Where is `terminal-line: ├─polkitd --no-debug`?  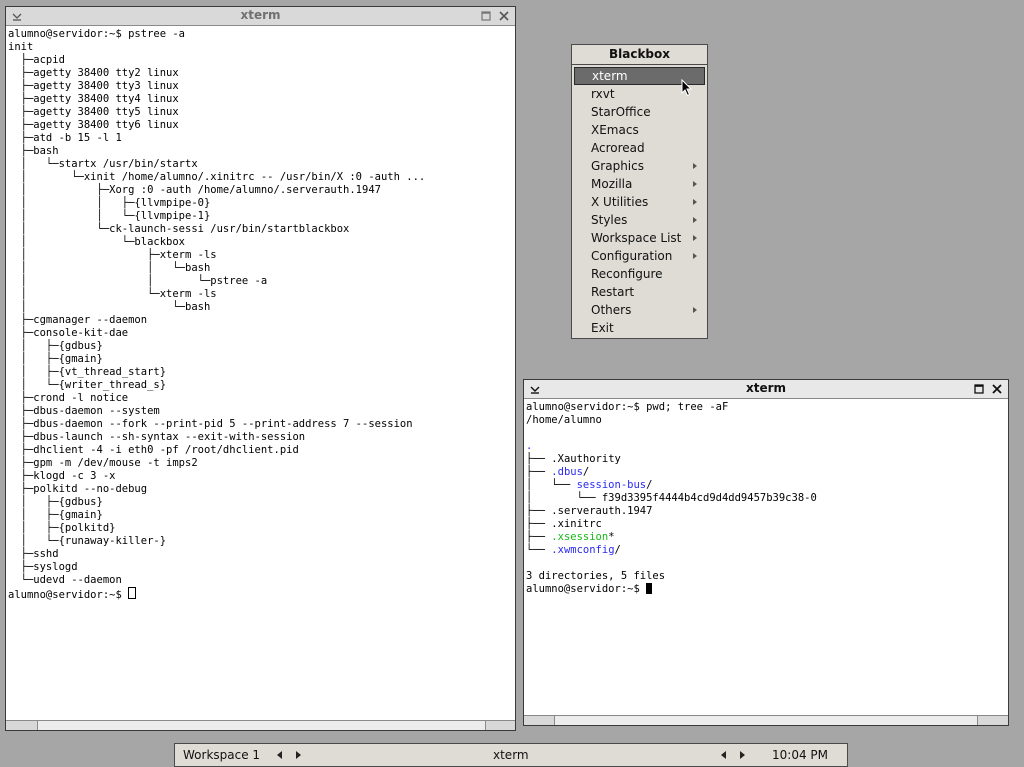 terminal-line: ├─polkitd --no-debug is located at coordinates (78, 489).